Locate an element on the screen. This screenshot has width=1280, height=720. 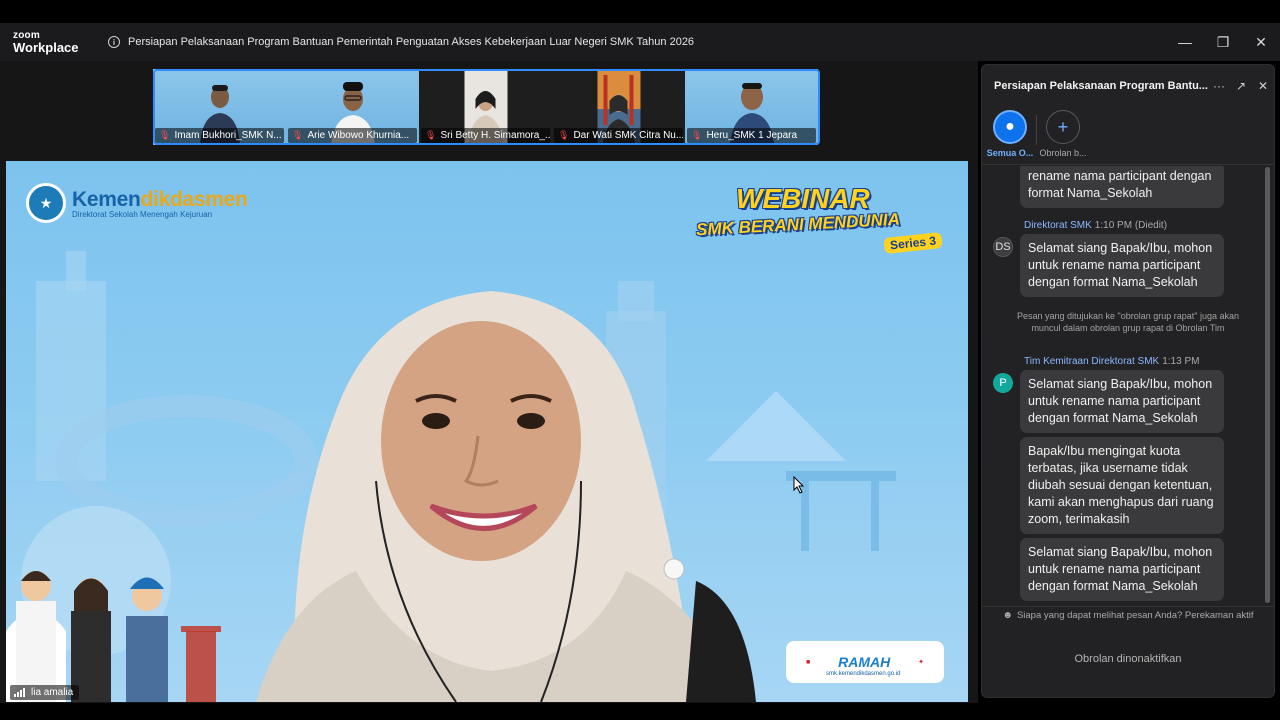
people-visibility-icon: ☻ is located at coordinates (1007, 615).